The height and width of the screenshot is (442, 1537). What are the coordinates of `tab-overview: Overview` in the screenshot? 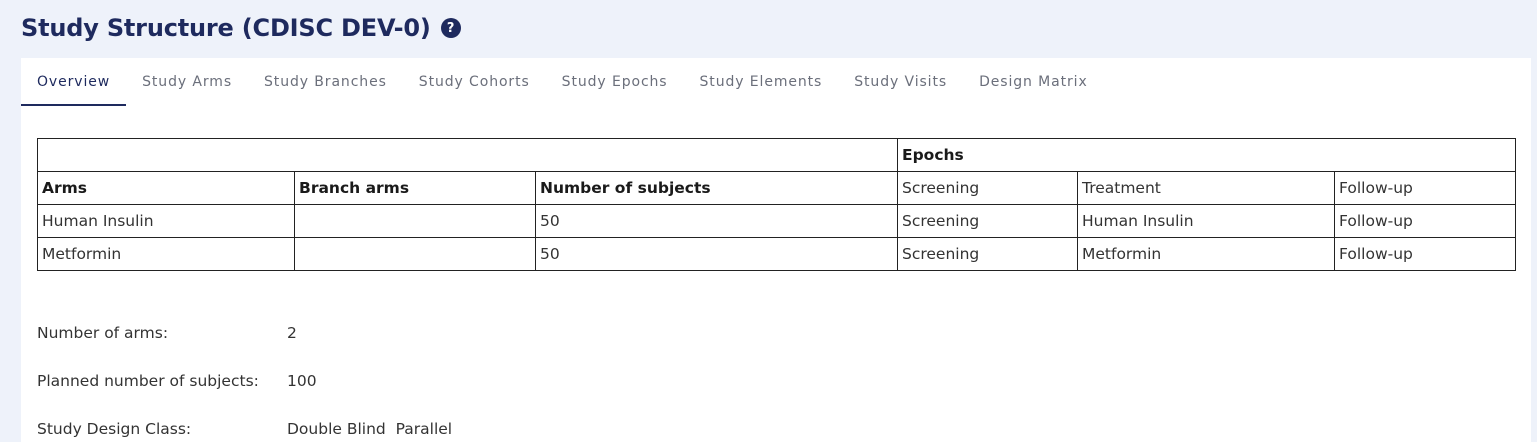 It's located at (74, 82).